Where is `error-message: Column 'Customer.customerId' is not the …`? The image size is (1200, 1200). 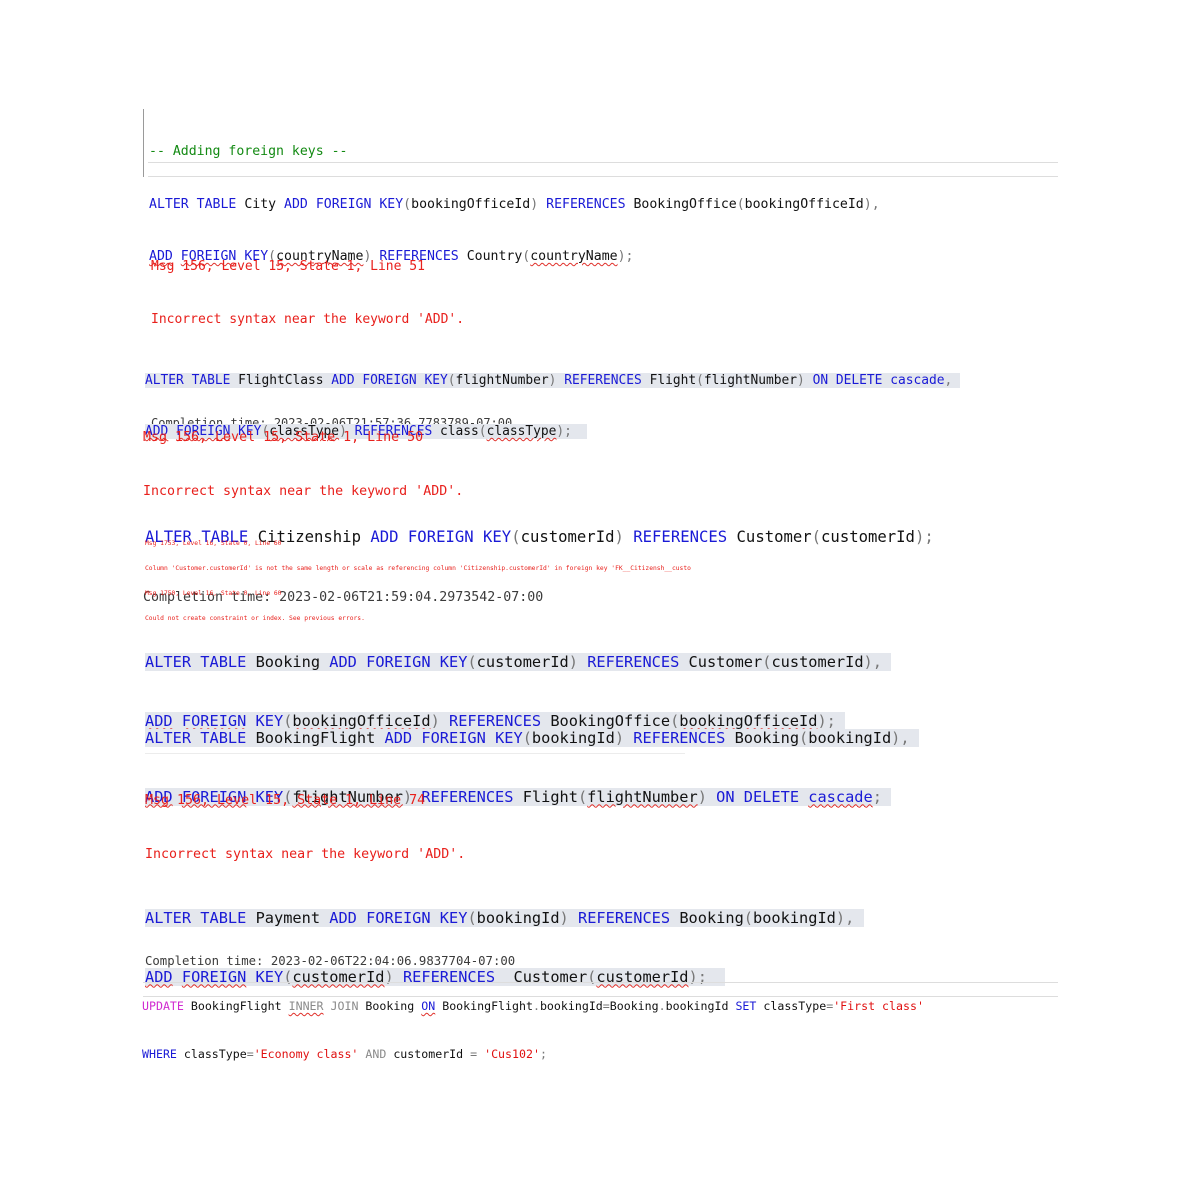 error-message: Column 'Customer.customerId' is not the … is located at coordinates (418, 569).